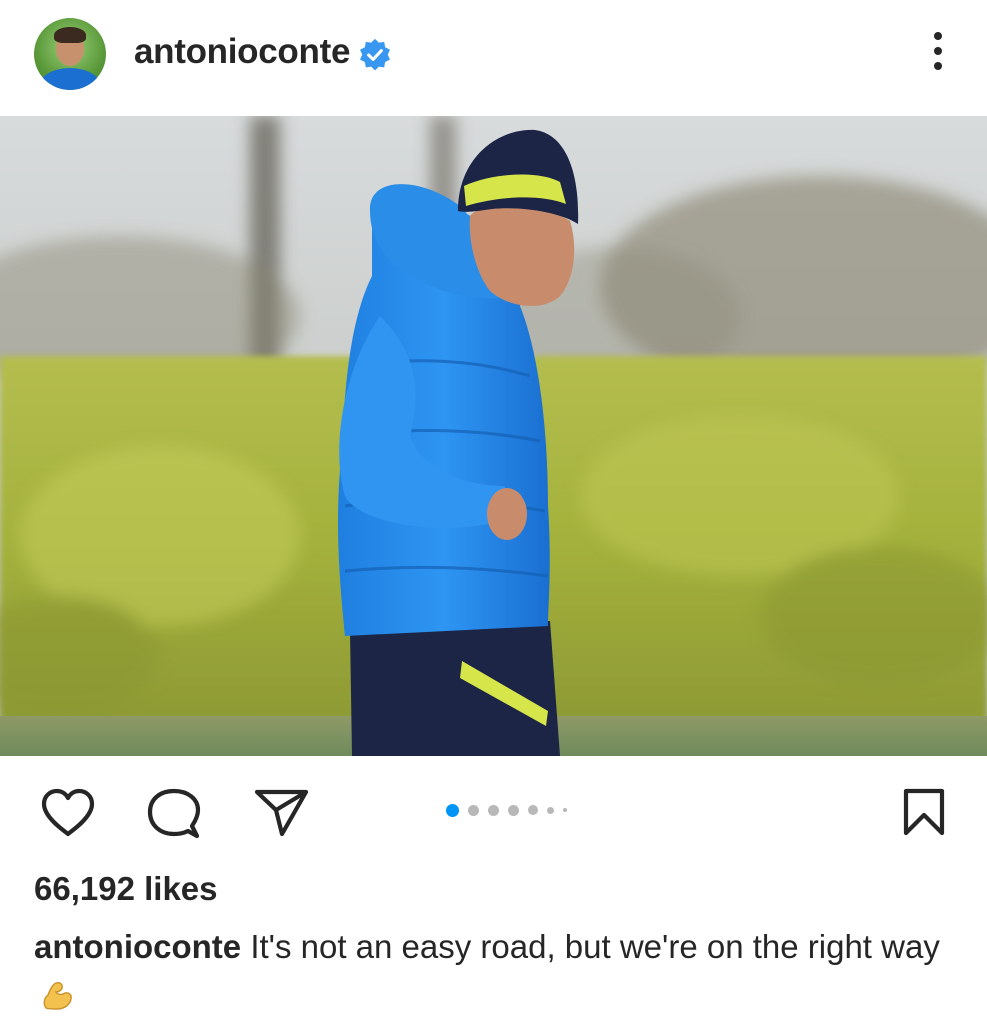  Describe the element at coordinates (70, 54) in the screenshot. I see `avatar` at that location.